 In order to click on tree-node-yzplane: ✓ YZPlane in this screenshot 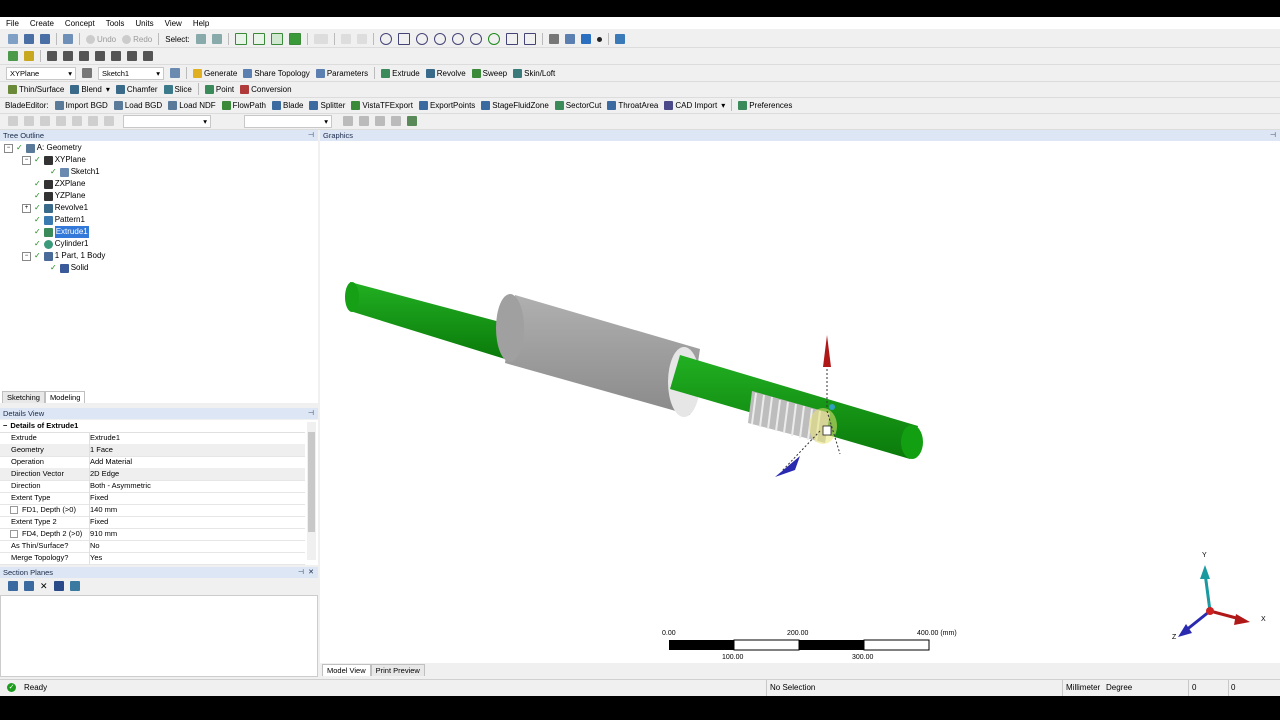, I will do `click(59, 196)`.